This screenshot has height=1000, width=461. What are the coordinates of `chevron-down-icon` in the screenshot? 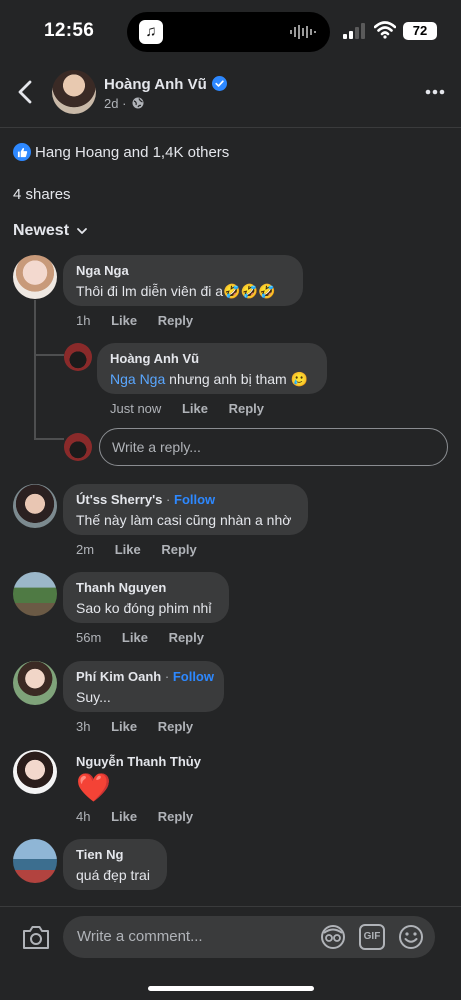 It's located at (82, 231).